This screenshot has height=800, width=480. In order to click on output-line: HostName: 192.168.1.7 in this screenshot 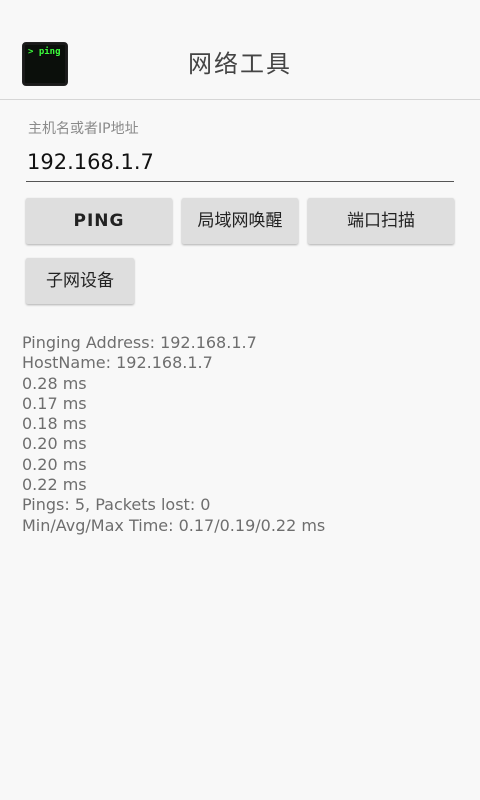, I will do `click(117, 363)`.